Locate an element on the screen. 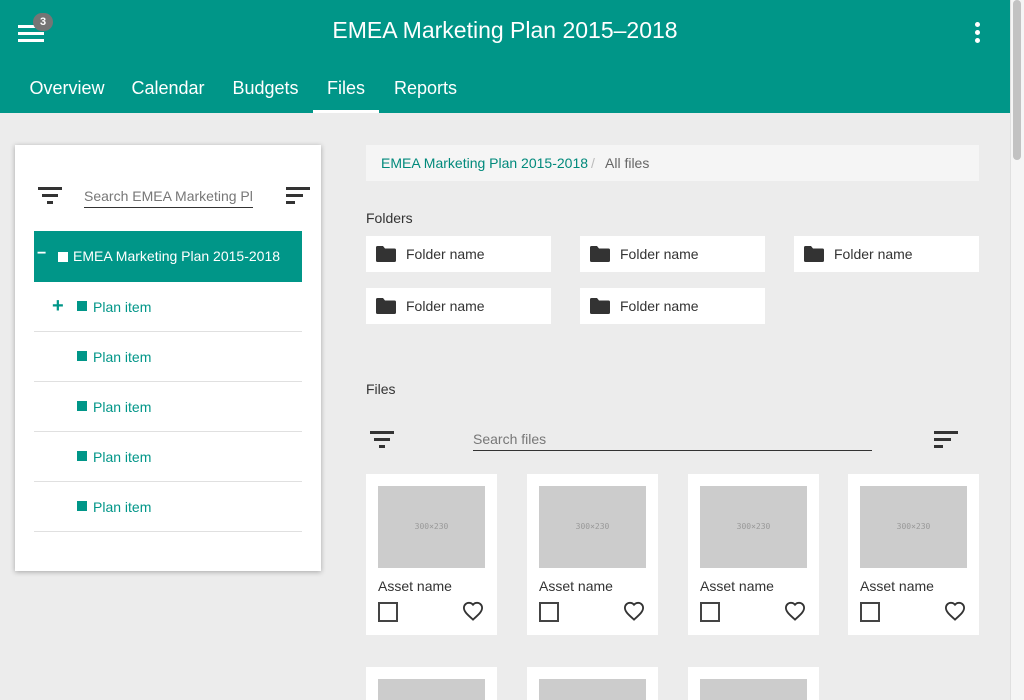 The width and height of the screenshot is (1024, 700). breadcrumb-link: EMEA Marketing Plan 2015-2018 is located at coordinates (484, 163).